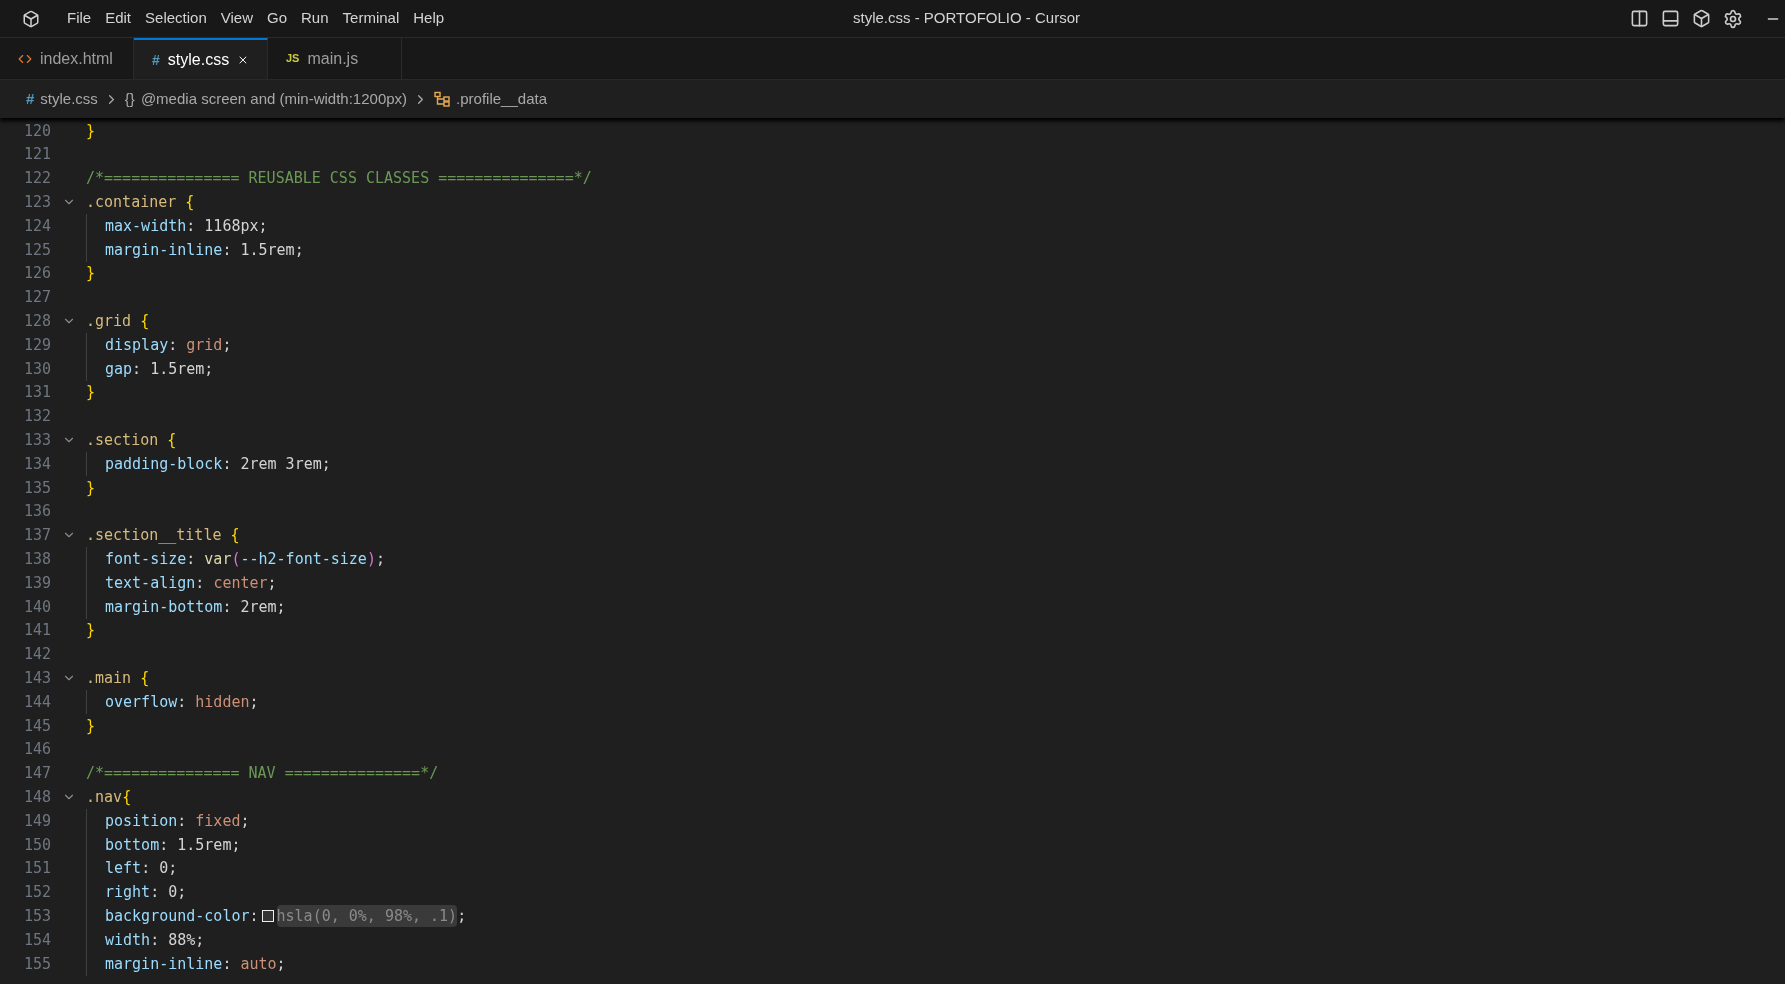  What do you see at coordinates (141, 702) in the screenshot?
I see `css-property: overflow` at bounding box center [141, 702].